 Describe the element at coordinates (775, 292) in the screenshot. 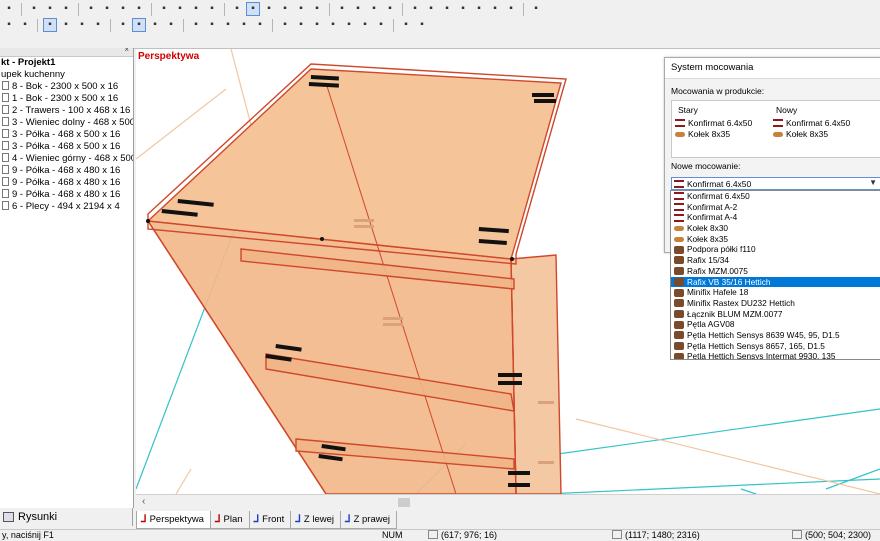

I see `dropdown-option: Minifix Hafele 18` at that location.